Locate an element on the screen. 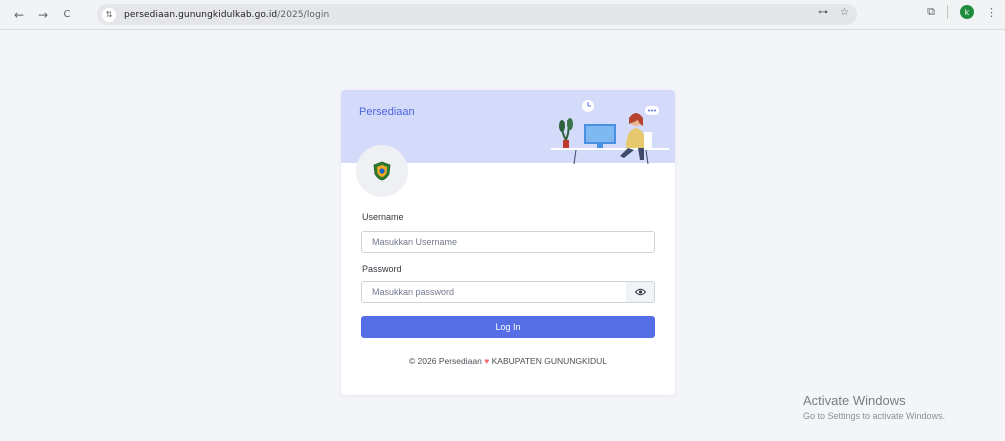 This screenshot has width=1005, height=441. app-name: Persediaan is located at coordinates (387, 112).